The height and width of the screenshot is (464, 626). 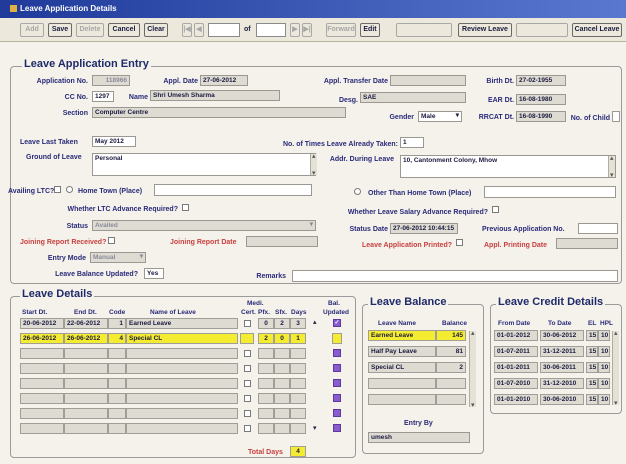 What do you see at coordinates (341, 30) in the screenshot?
I see `forward-button: Forward` at bounding box center [341, 30].